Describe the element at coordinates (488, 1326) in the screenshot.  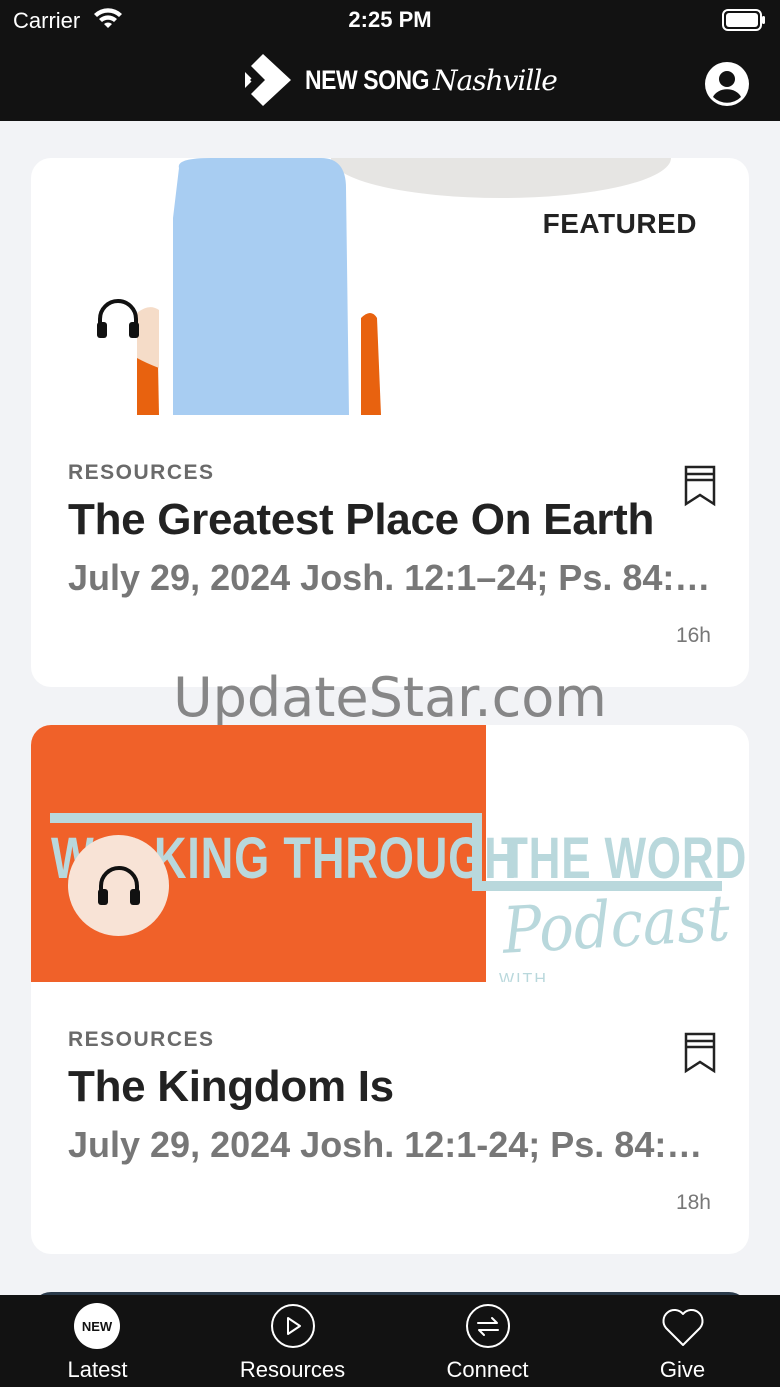
I see `swap-arrows-icon` at that location.